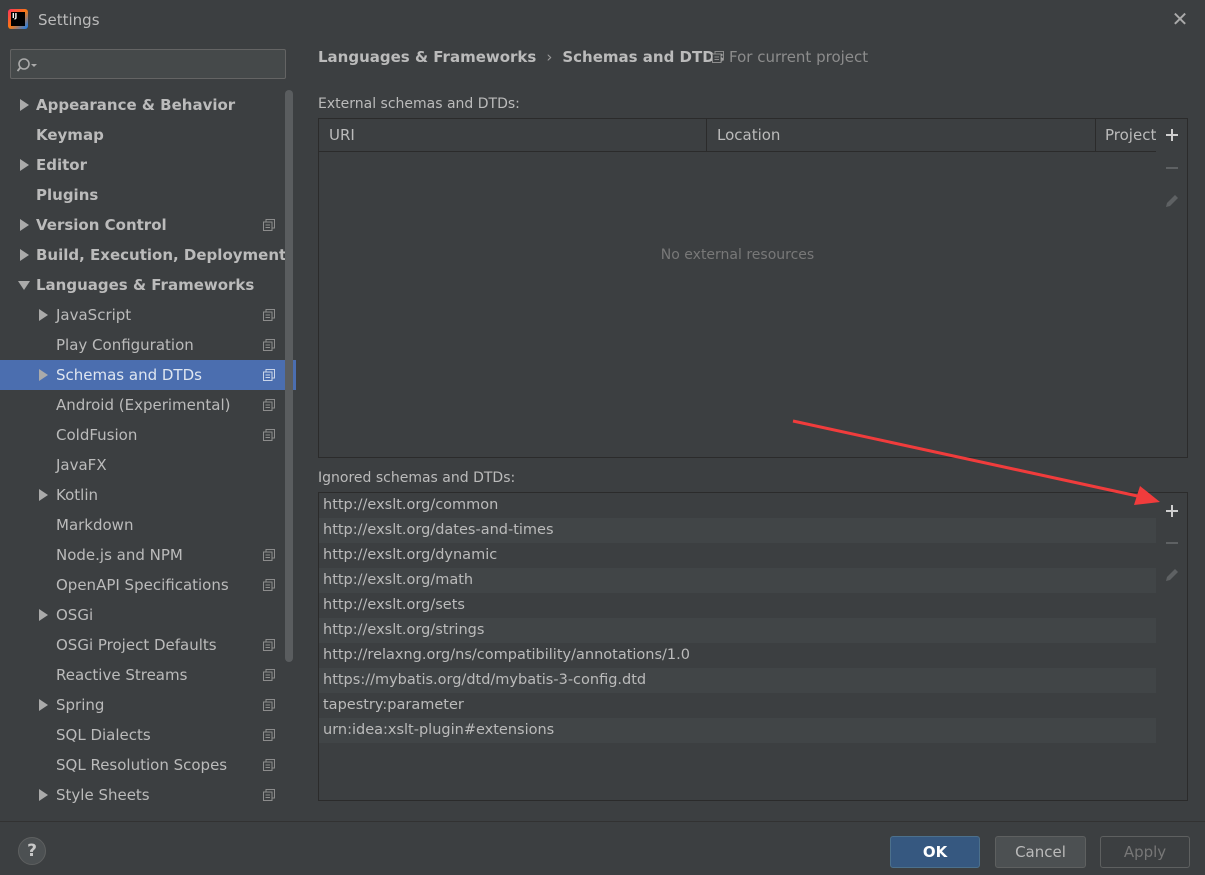 The height and width of the screenshot is (875, 1205). I want to click on sidebar-item: Reactive Streams, so click(148, 675).